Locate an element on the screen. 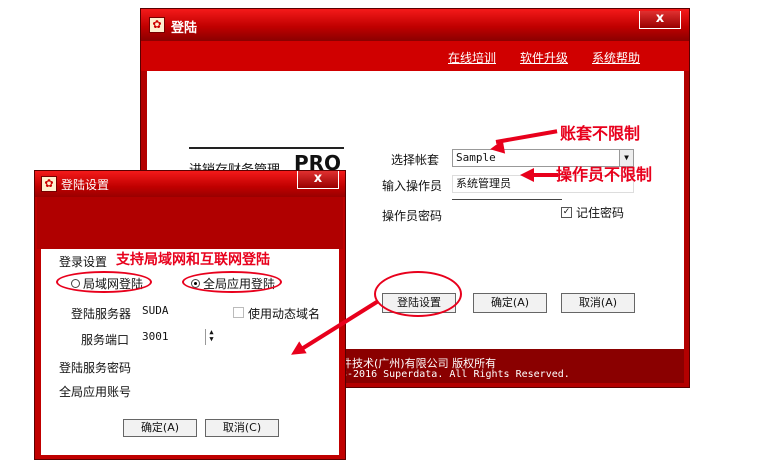 The image size is (784, 476). login-cancel-button: 取消(A) is located at coordinates (598, 303).